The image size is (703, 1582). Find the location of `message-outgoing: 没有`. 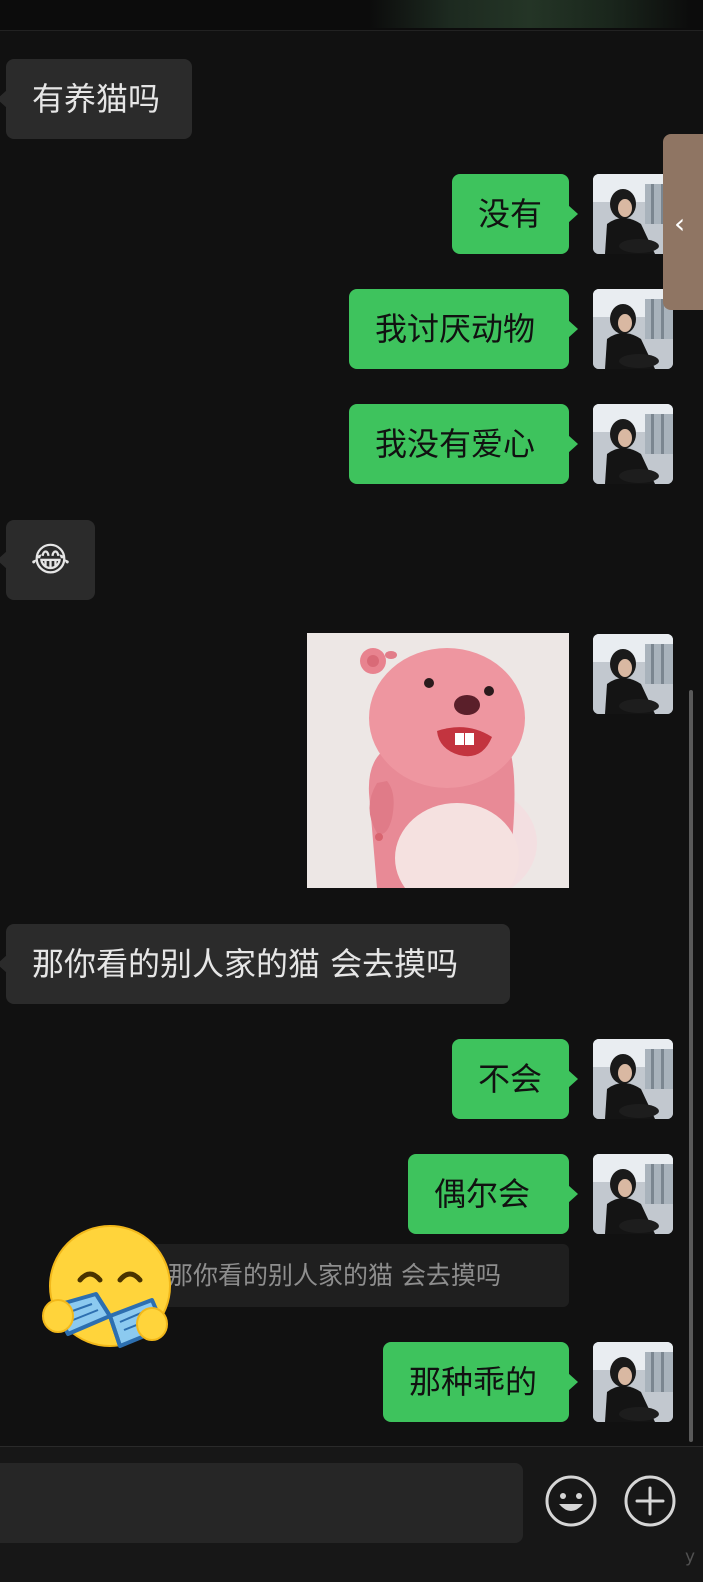

message-outgoing: 没有 is located at coordinates (515, 214).